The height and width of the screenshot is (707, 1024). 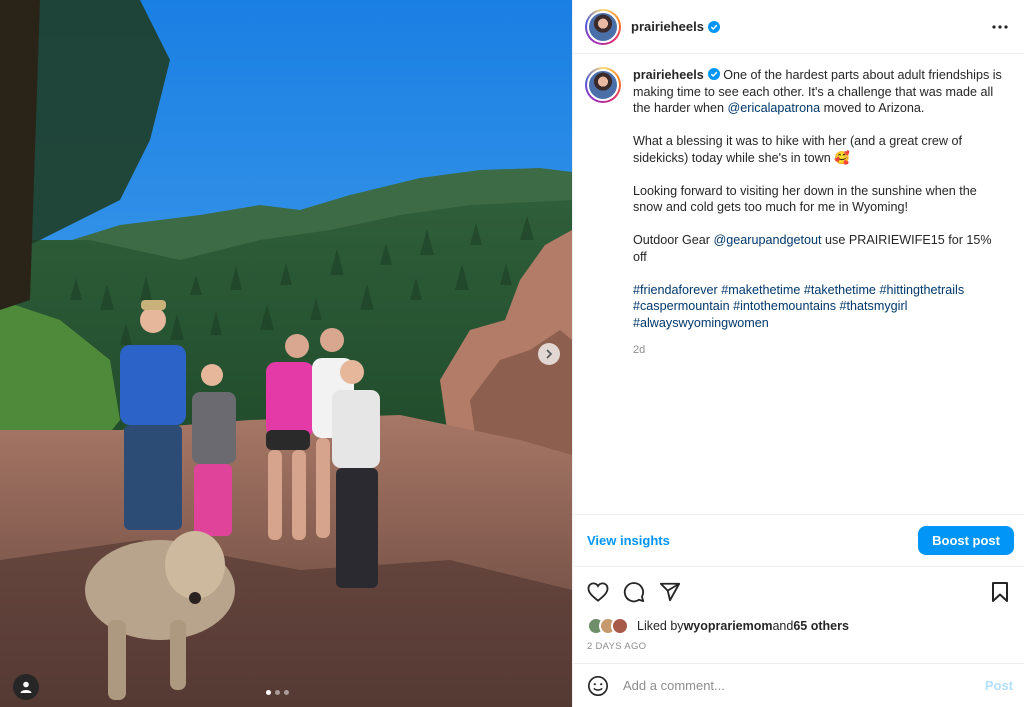 I want to click on tagged-users-button, so click(x=26, y=687).